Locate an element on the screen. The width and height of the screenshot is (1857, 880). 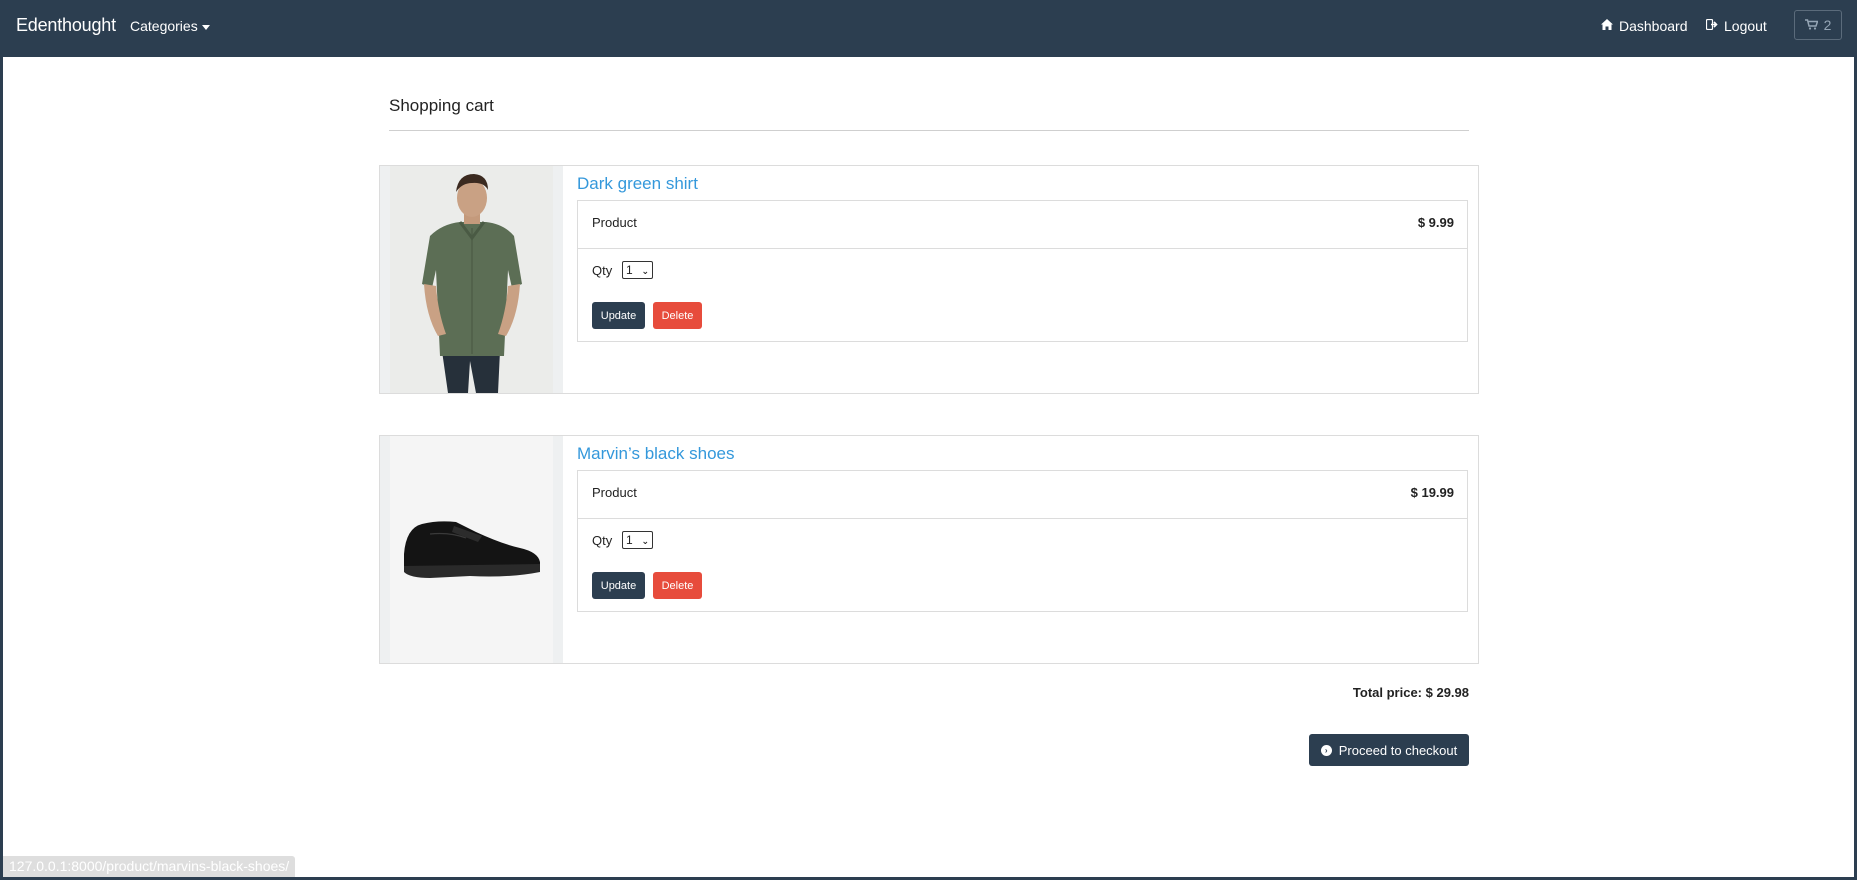
logout-label: Logout is located at coordinates (1745, 26).